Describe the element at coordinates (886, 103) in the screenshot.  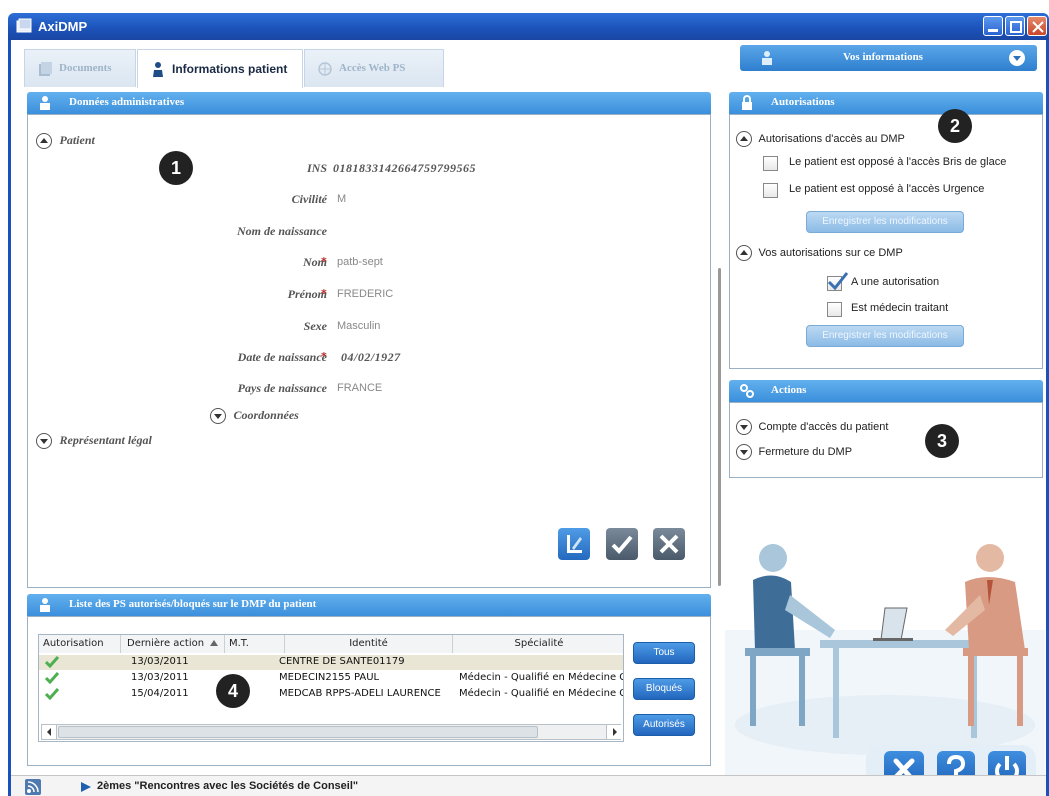
I see `autorisations-header: Autorisations` at that location.